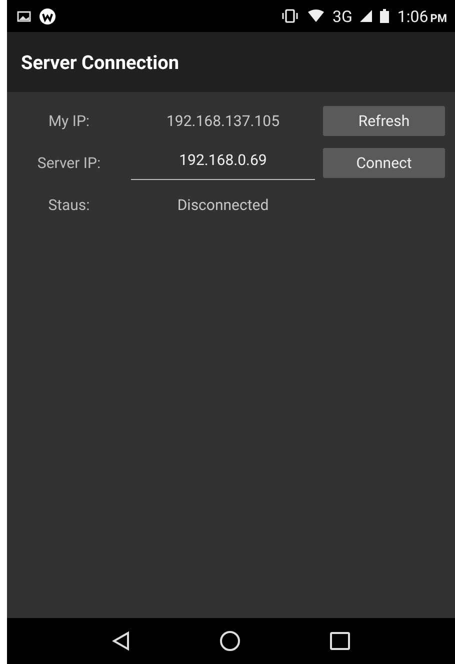  I want to click on picture-icon, so click(24, 16).